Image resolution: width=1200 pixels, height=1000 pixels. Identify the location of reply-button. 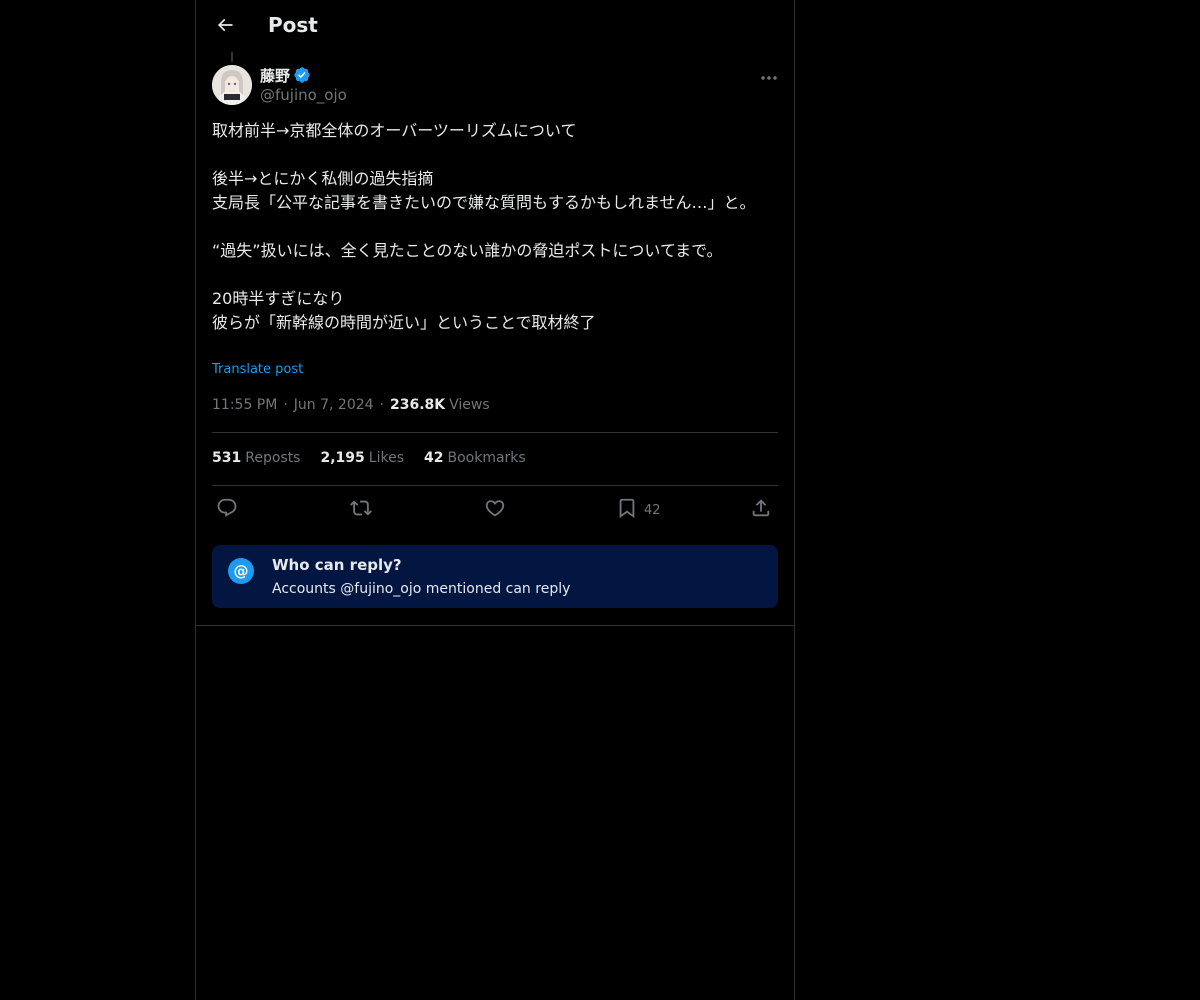
(227, 510).